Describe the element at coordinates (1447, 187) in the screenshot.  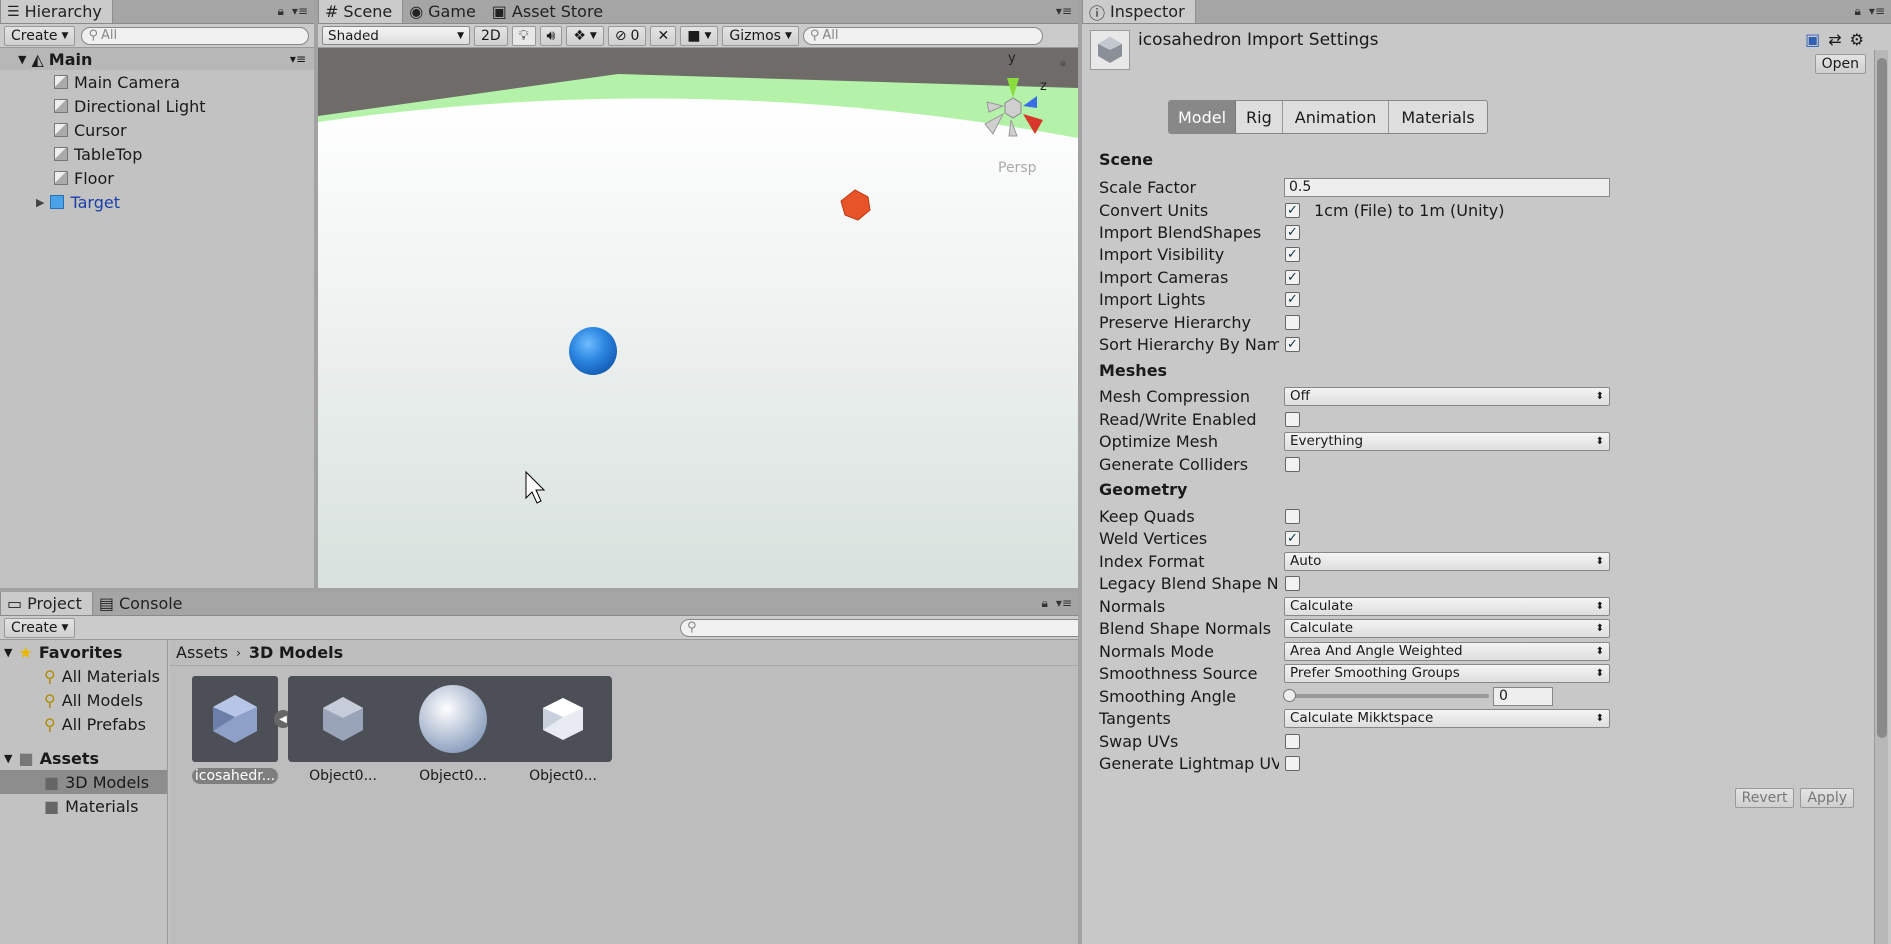
I see `scale-factor-input: 0.5` at that location.